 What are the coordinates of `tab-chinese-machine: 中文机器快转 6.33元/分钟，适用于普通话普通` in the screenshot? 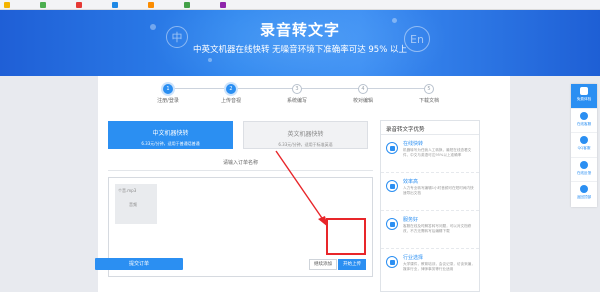 It's located at (170, 135).